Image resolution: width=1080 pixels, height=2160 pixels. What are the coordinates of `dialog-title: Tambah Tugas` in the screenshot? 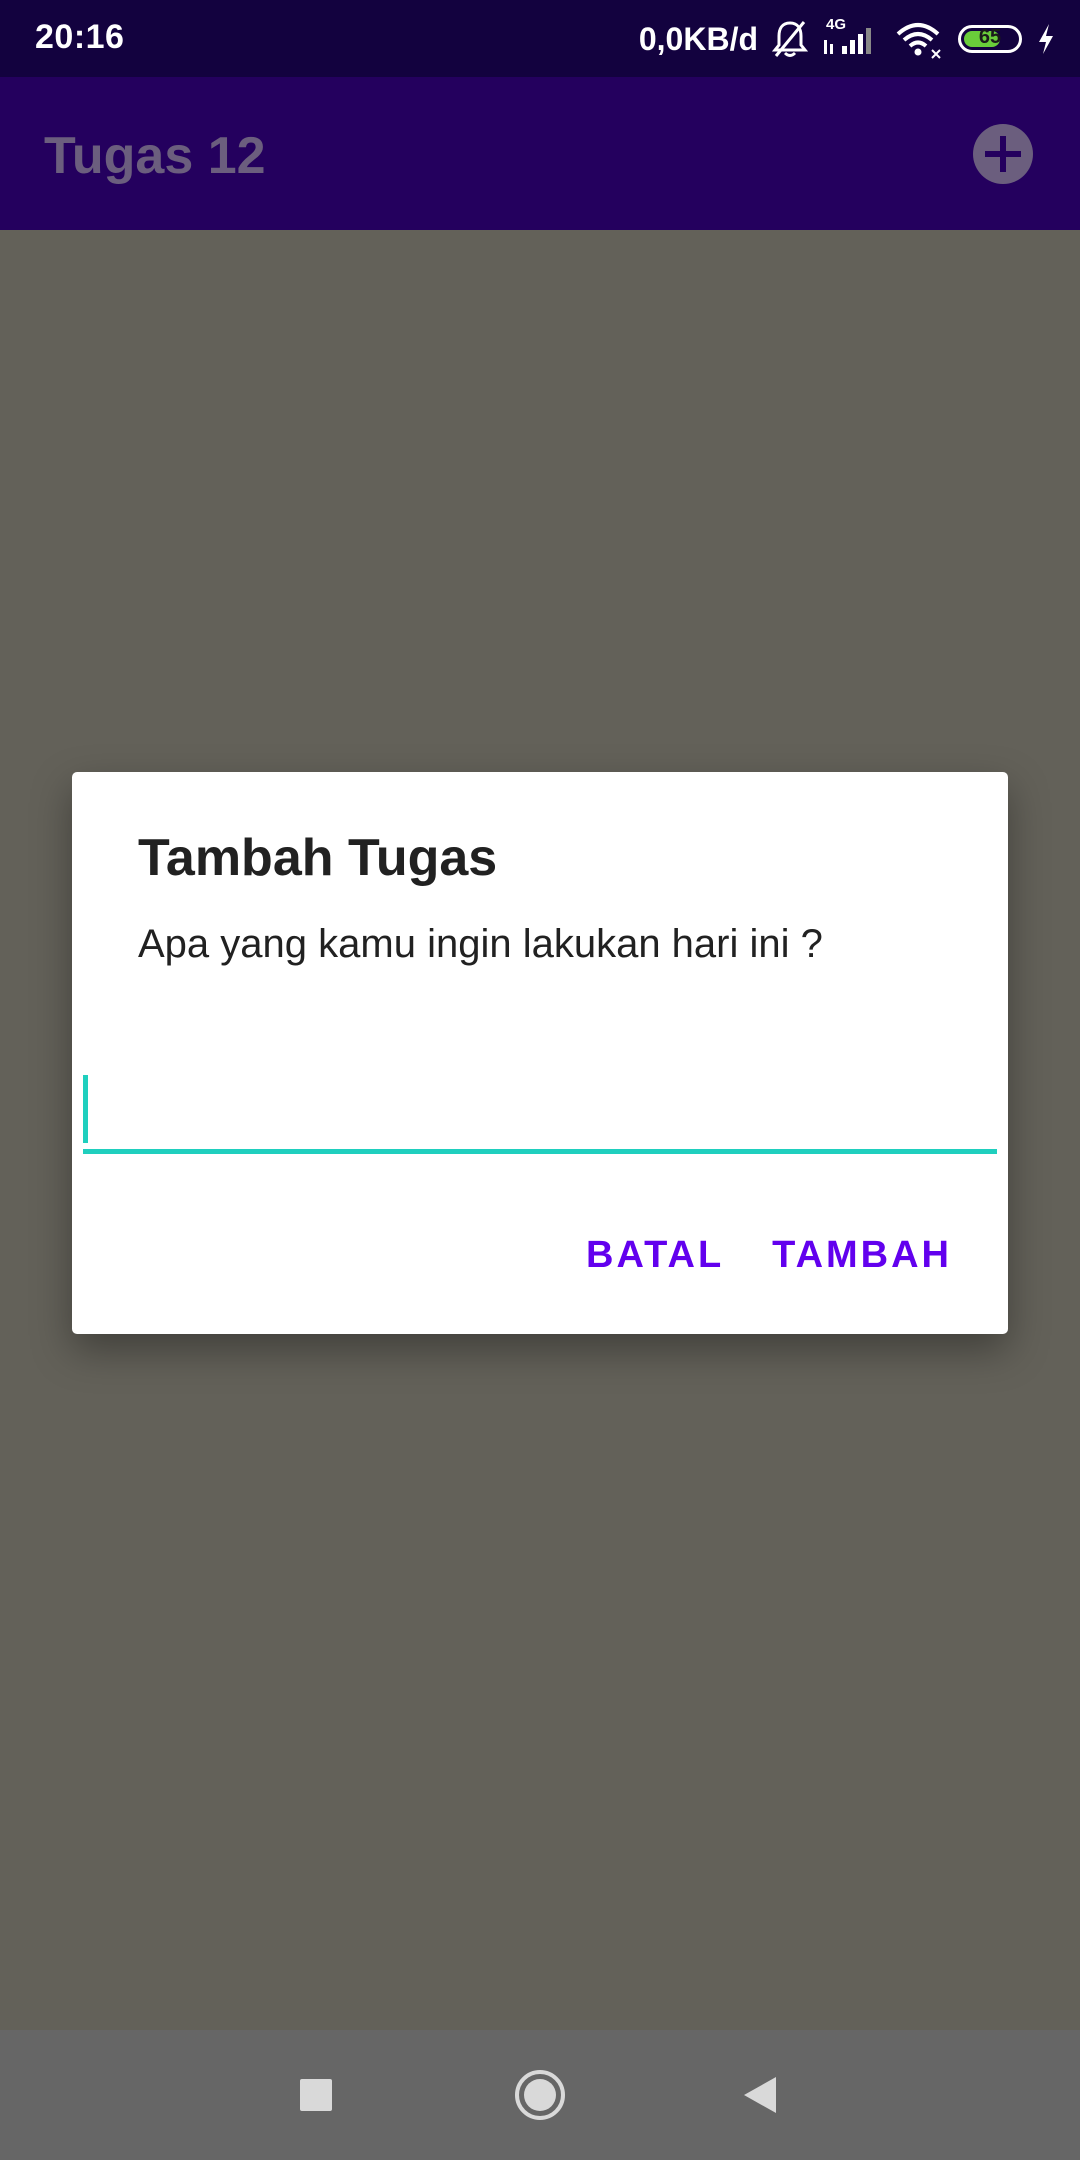 It's located at (318, 858).